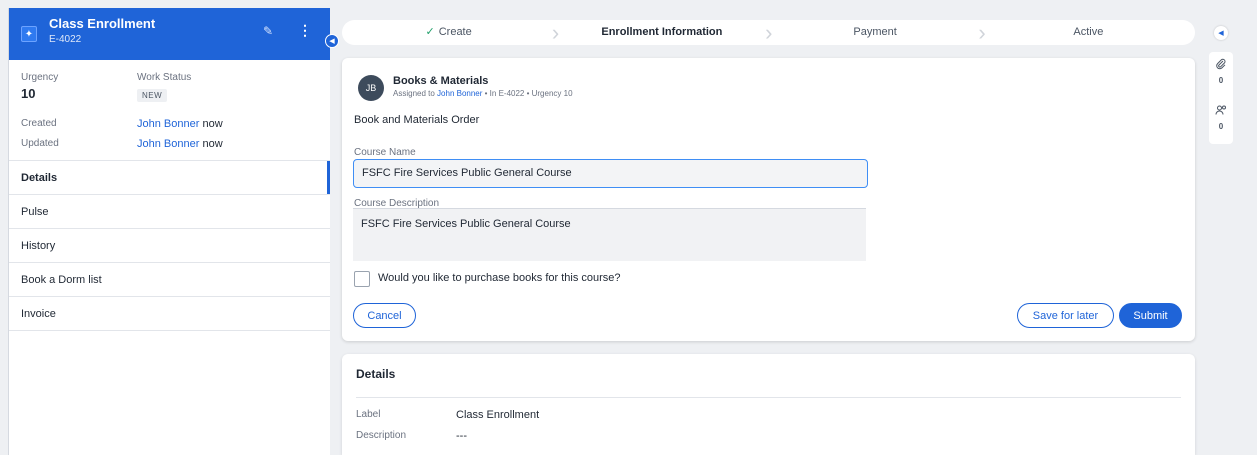 This screenshot has width=1257, height=455. I want to click on stage-label: Enrollment Information, so click(662, 32).